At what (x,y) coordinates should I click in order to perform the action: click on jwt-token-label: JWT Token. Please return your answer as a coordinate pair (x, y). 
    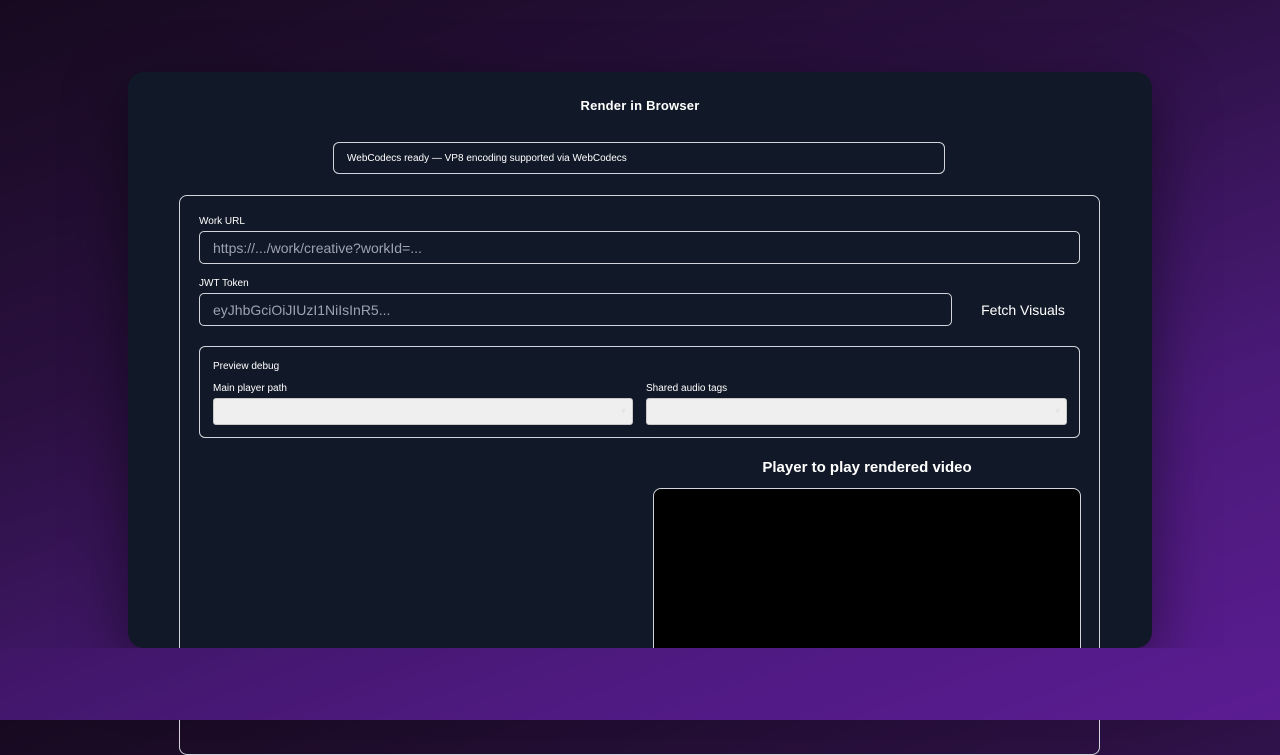
    Looking at the image, I should click on (224, 283).